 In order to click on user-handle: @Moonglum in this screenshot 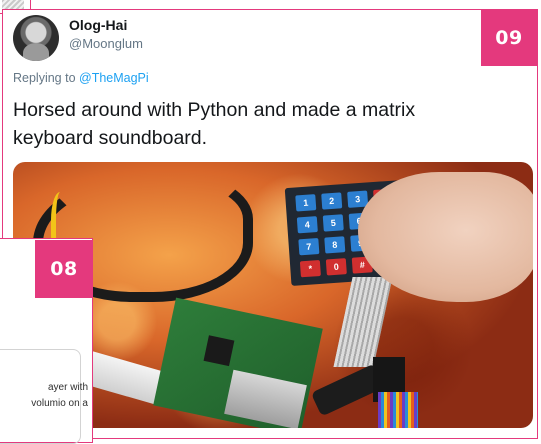, I will do `click(106, 43)`.